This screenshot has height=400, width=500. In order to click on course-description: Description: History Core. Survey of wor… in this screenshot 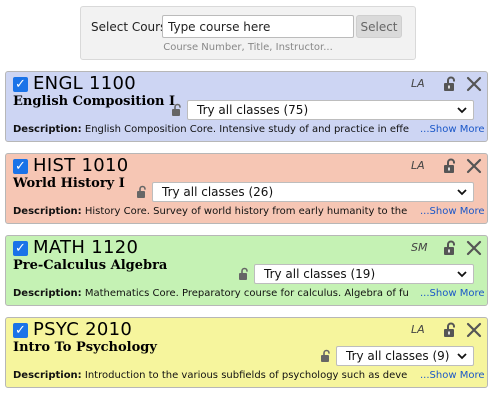, I will do `click(219, 213)`.